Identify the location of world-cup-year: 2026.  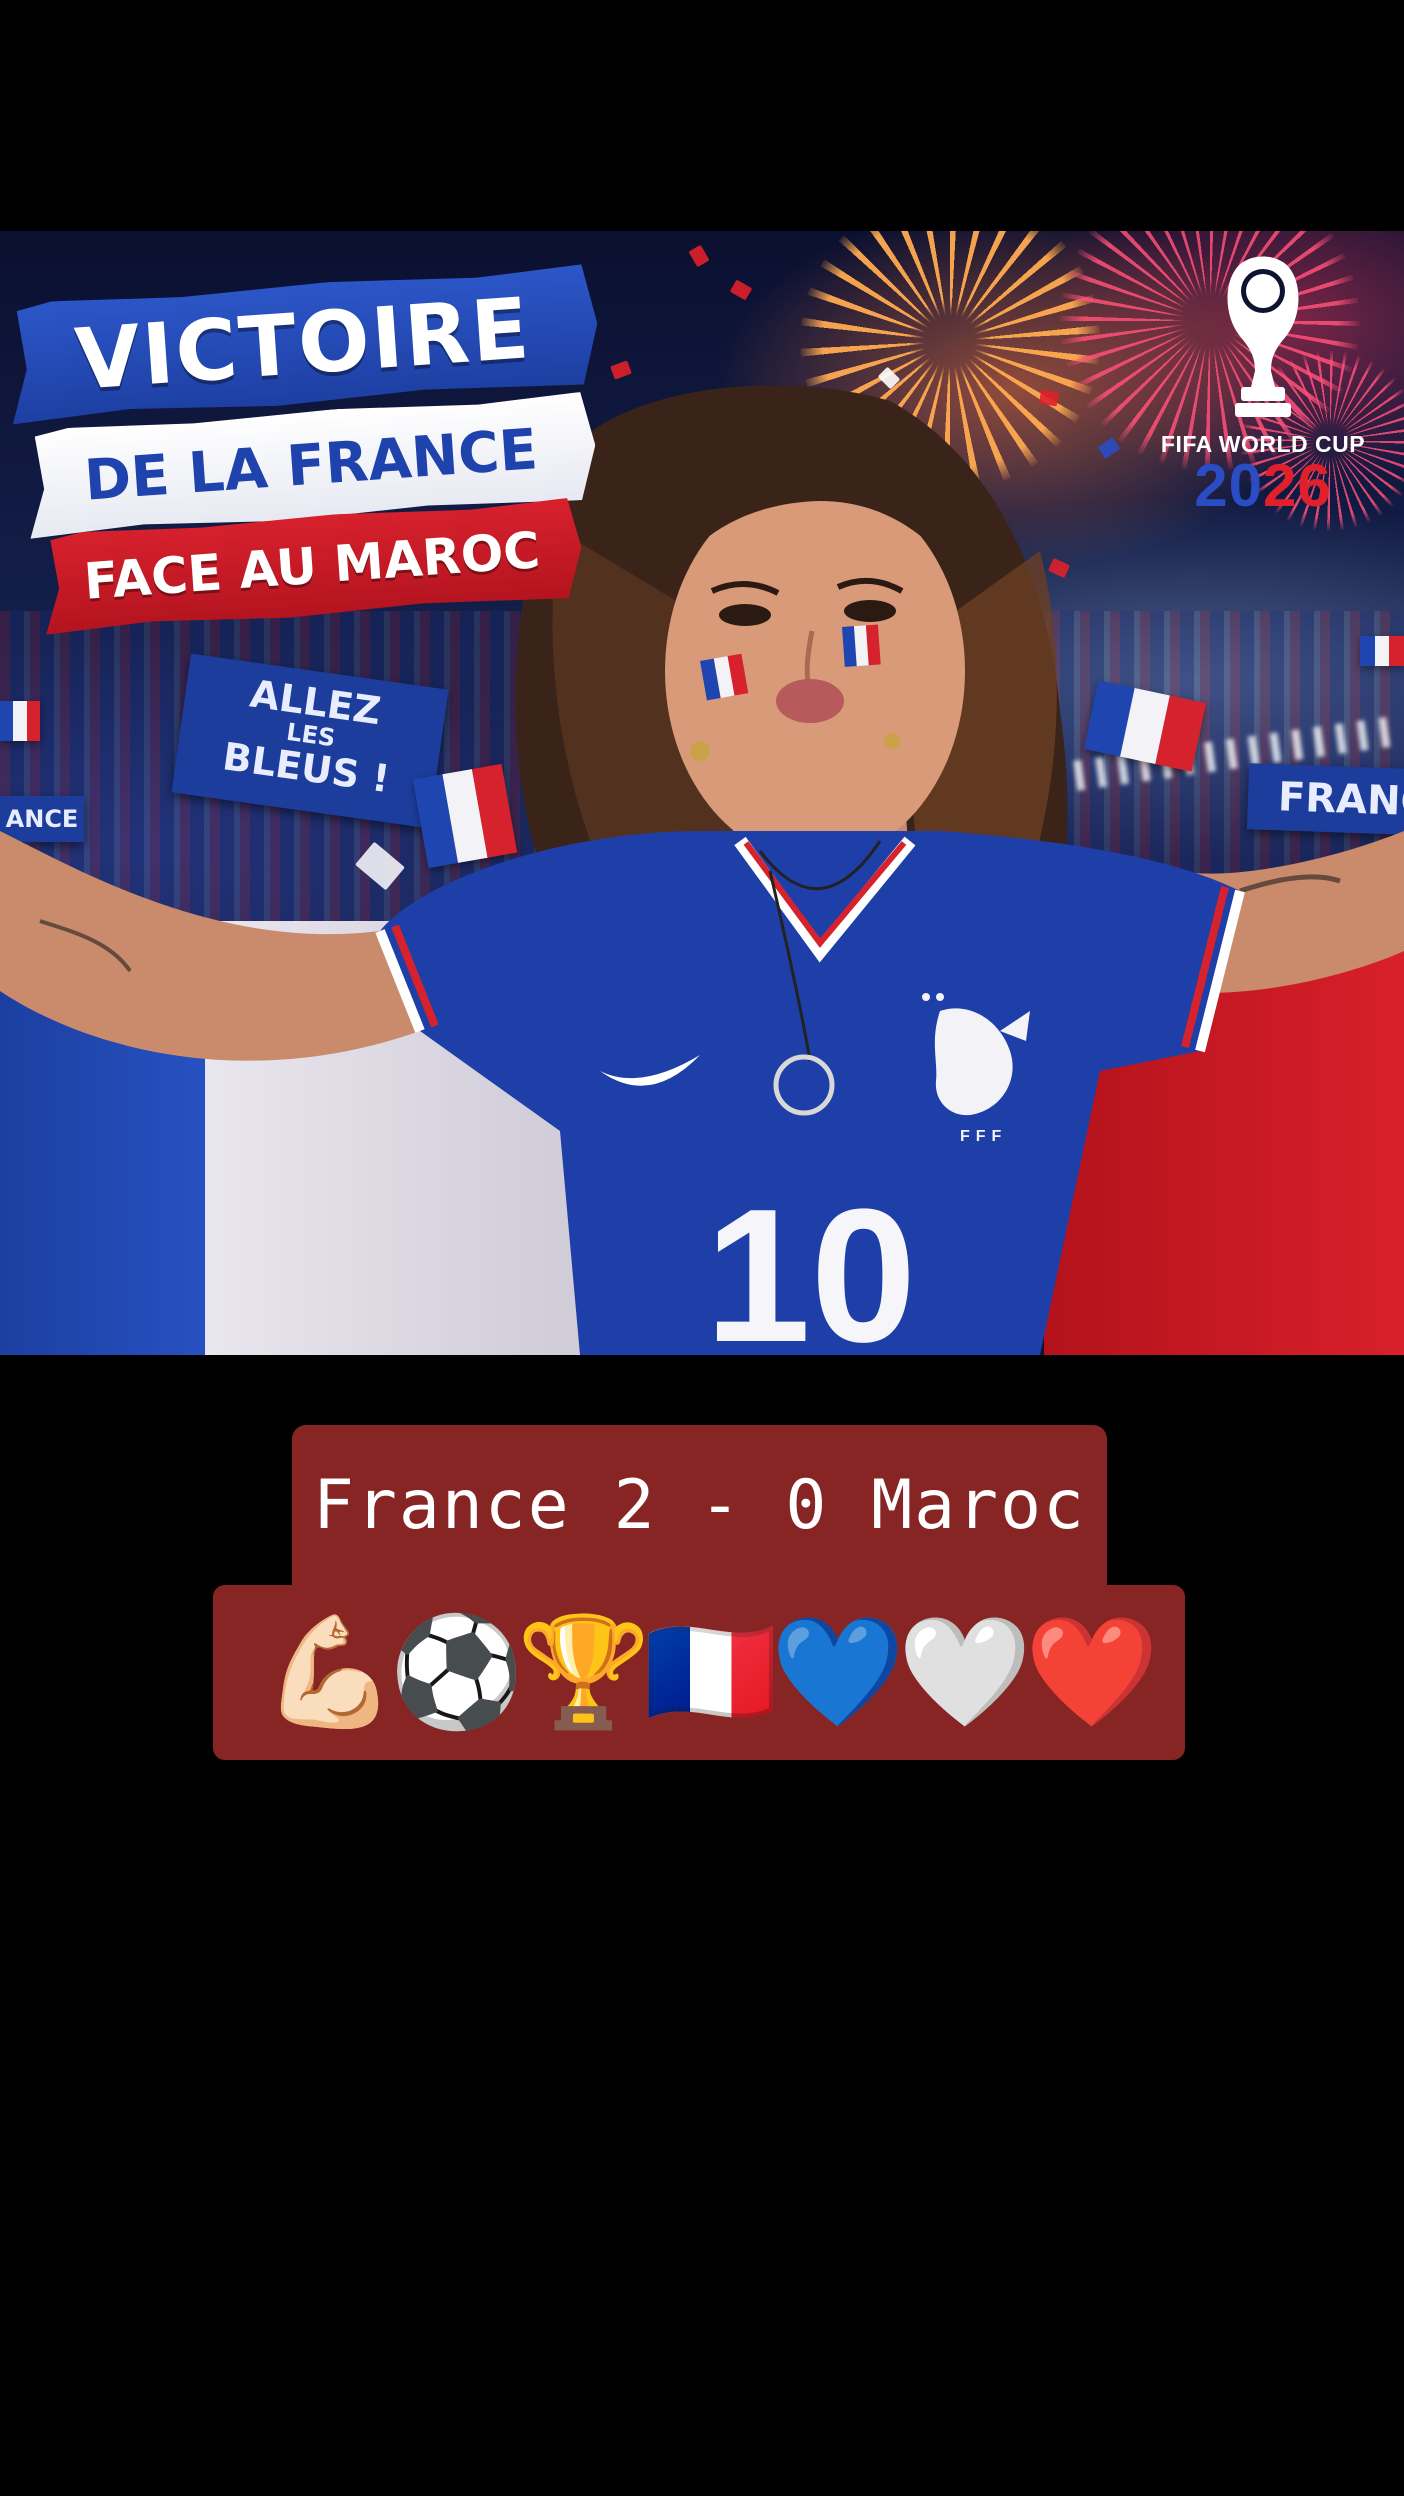
(1263, 486).